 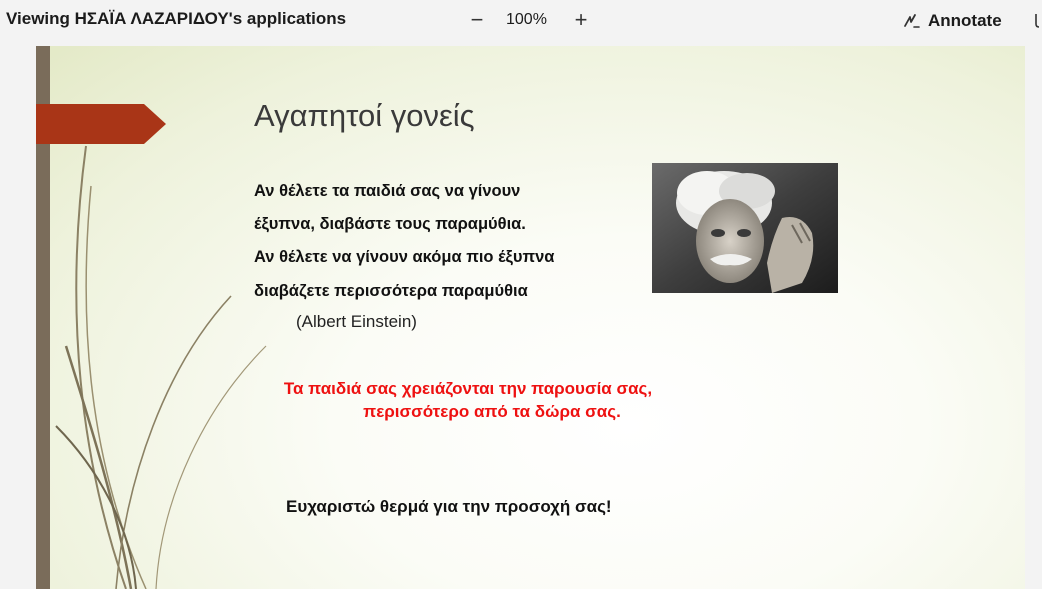 What do you see at coordinates (387, 191) in the screenshot?
I see `quote-line-1: Αν θέλετε τα παιδιά σας να γίνουν` at bounding box center [387, 191].